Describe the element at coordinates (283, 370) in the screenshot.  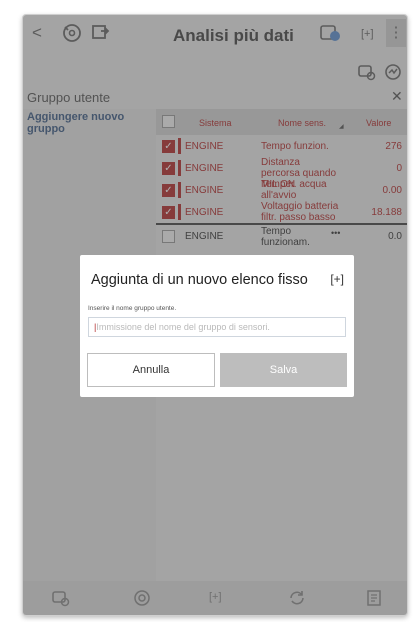
I see `save-button: Salva` at that location.